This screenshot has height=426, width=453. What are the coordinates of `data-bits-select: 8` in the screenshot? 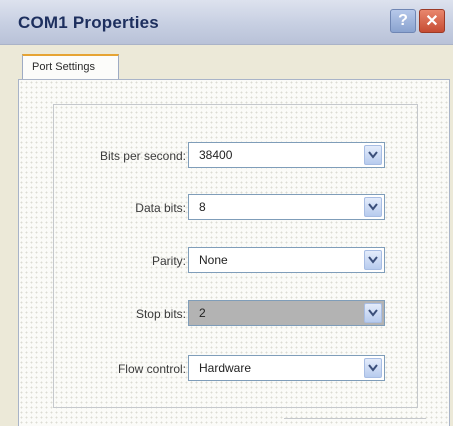 It's located at (286, 207).